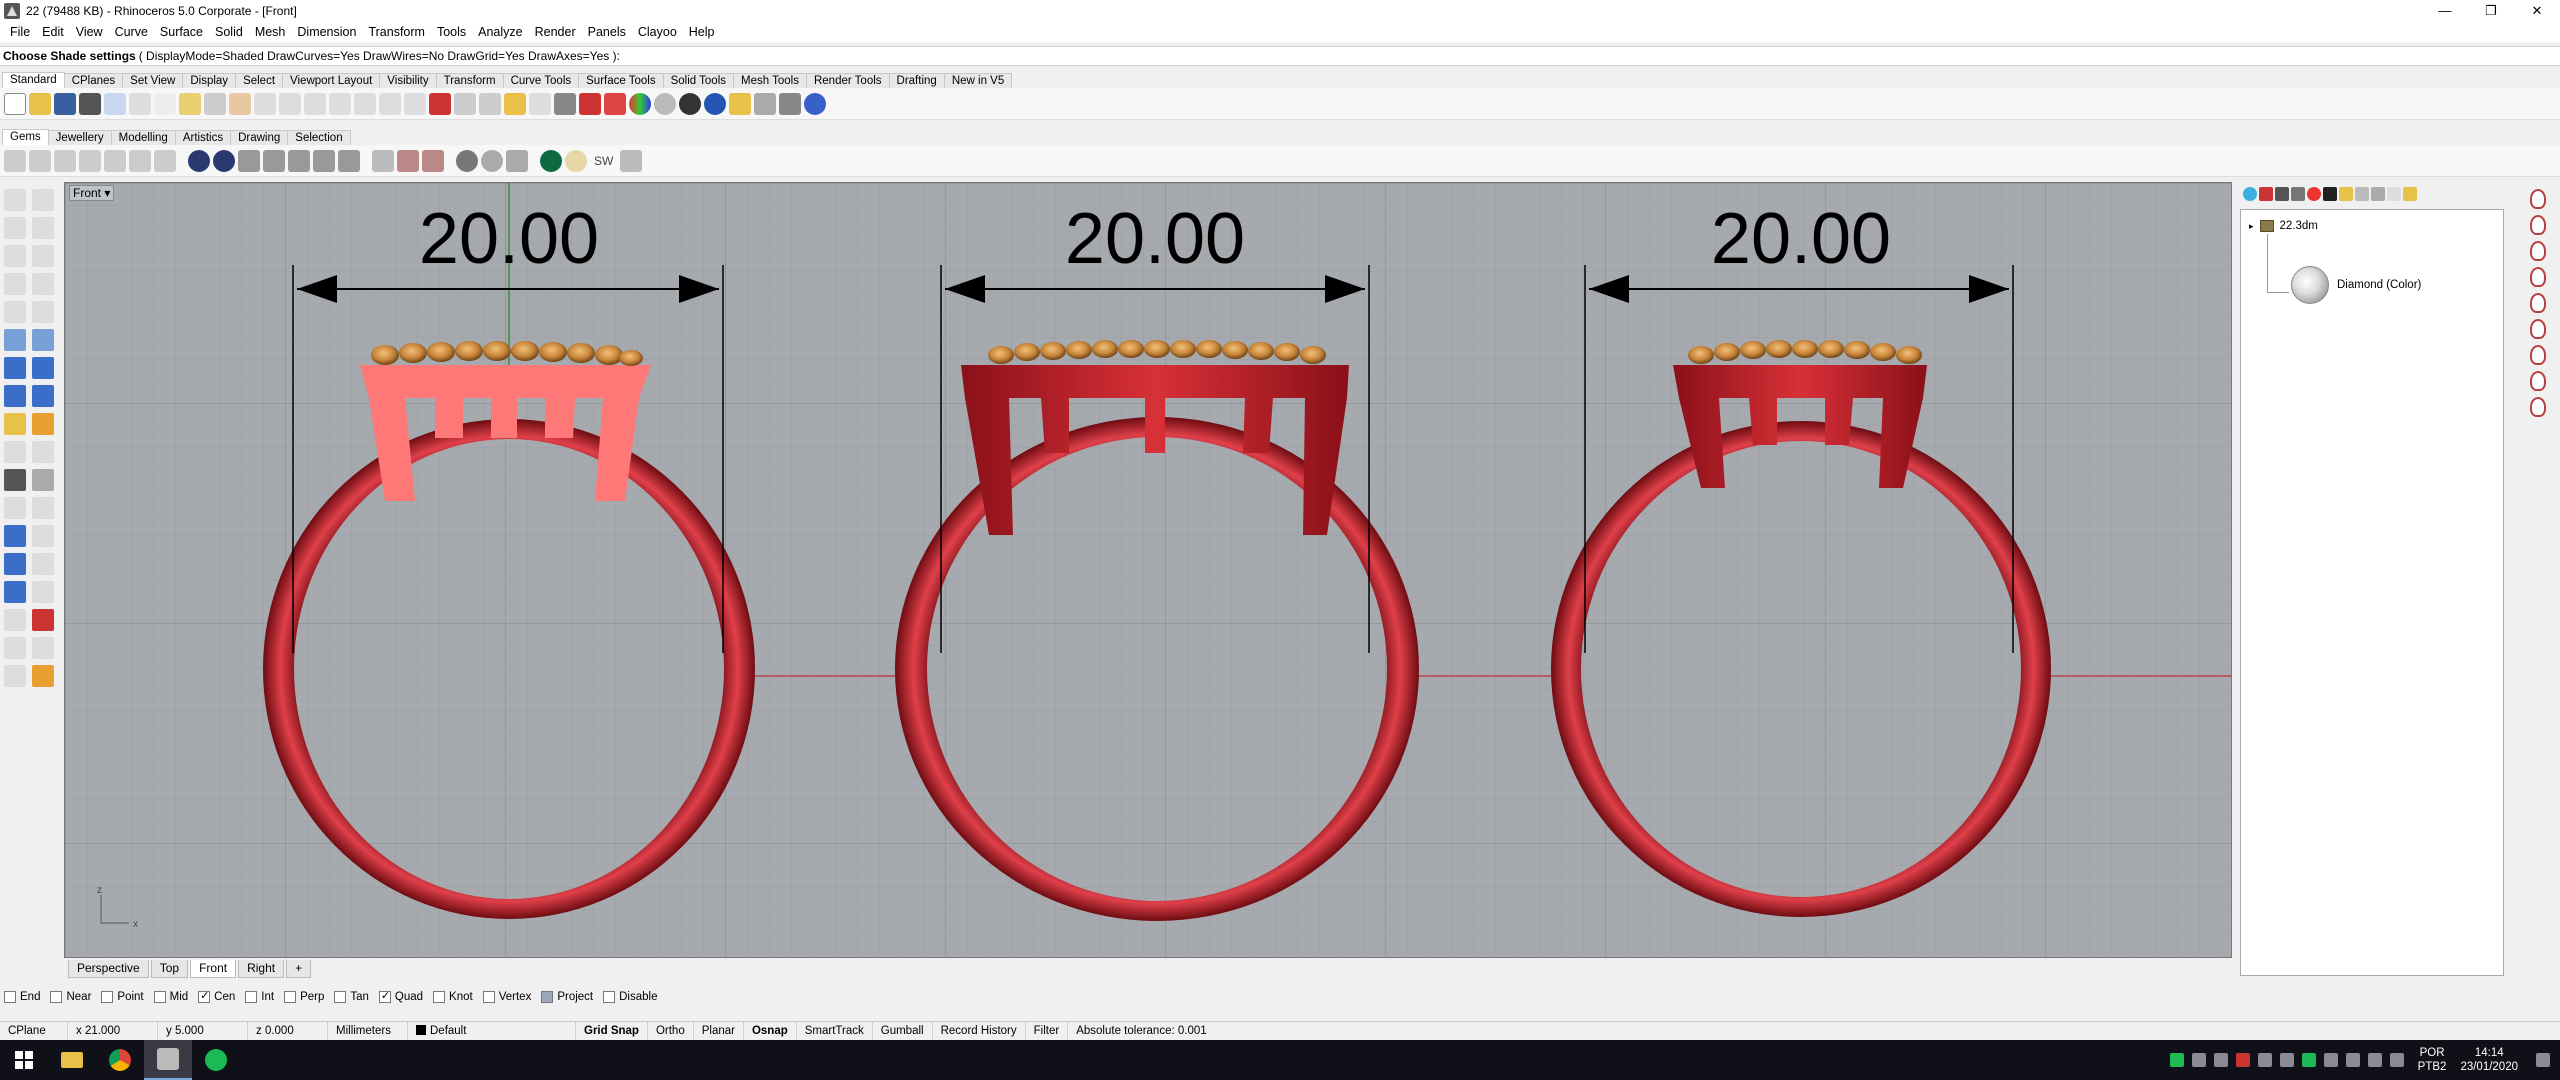 The height and width of the screenshot is (1080, 2560). I want to click on solid-edit-icon, so click(43, 396).